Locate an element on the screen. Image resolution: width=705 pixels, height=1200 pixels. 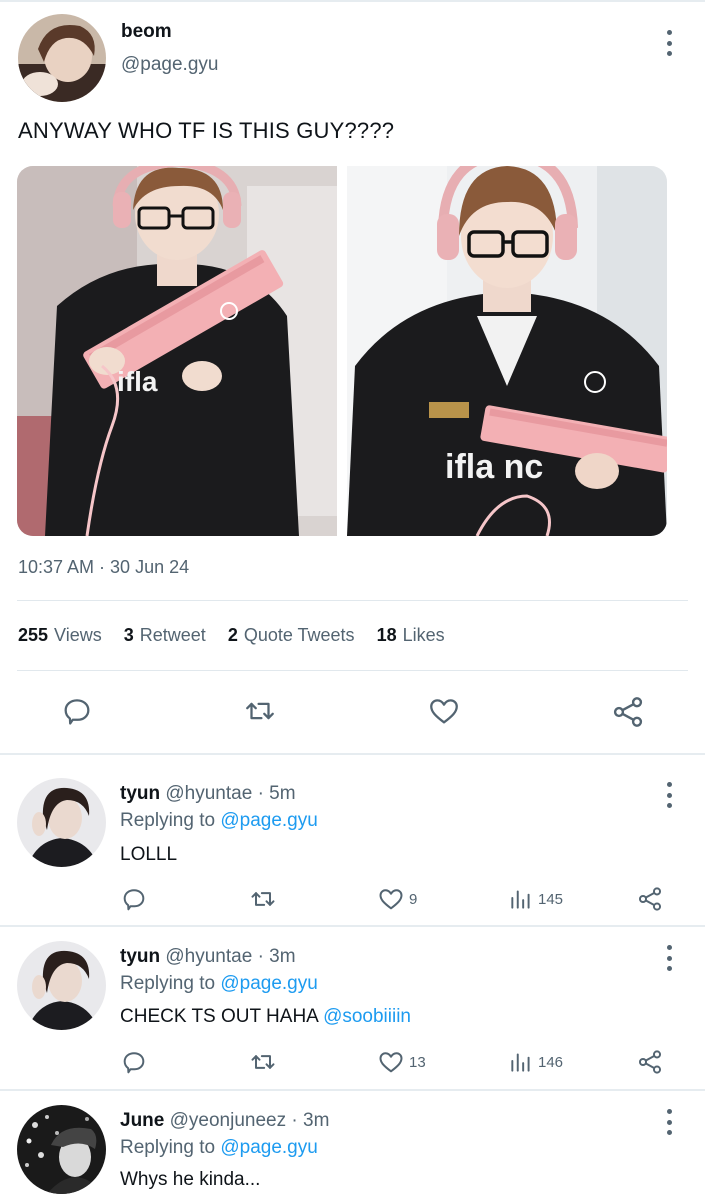
quote-tweets-count: 2 is located at coordinates (232, 635).